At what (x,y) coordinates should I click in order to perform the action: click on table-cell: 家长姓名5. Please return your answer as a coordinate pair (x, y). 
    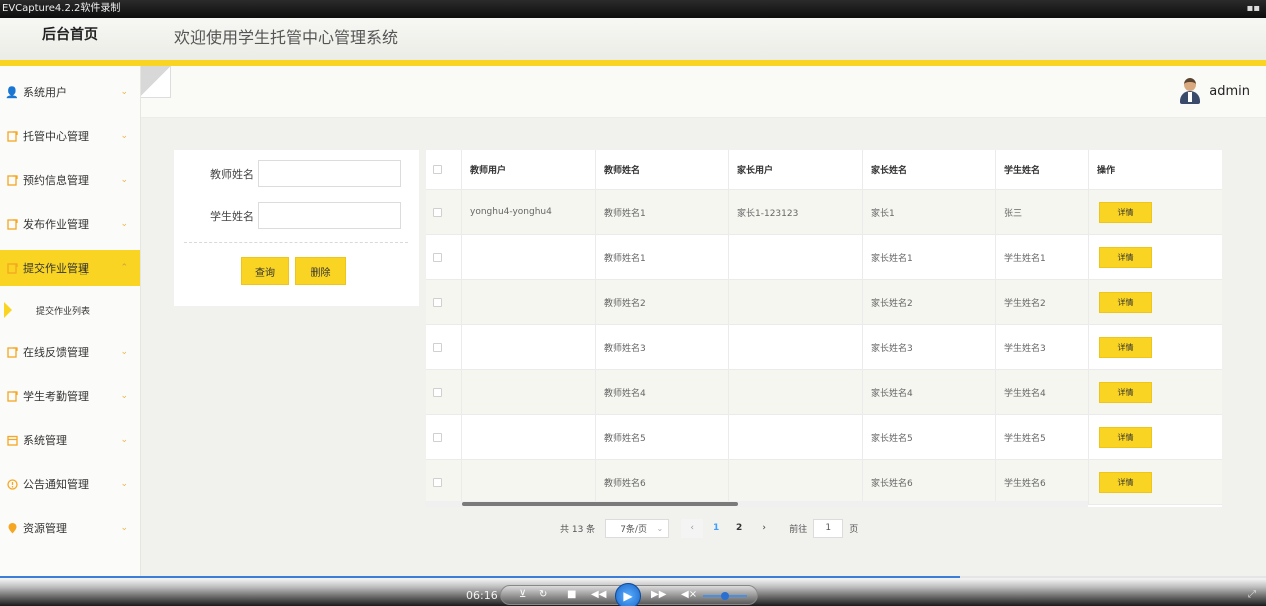
    Looking at the image, I should click on (929, 437).